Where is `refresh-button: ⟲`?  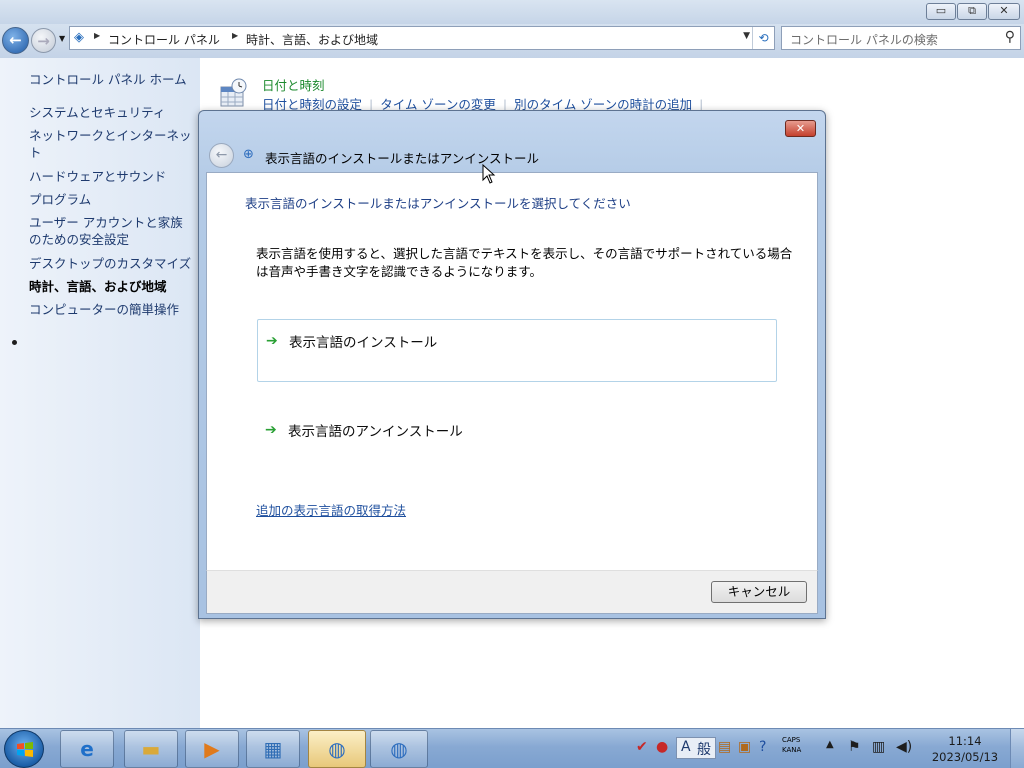 refresh-button: ⟲ is located at coordinates (763, 38).